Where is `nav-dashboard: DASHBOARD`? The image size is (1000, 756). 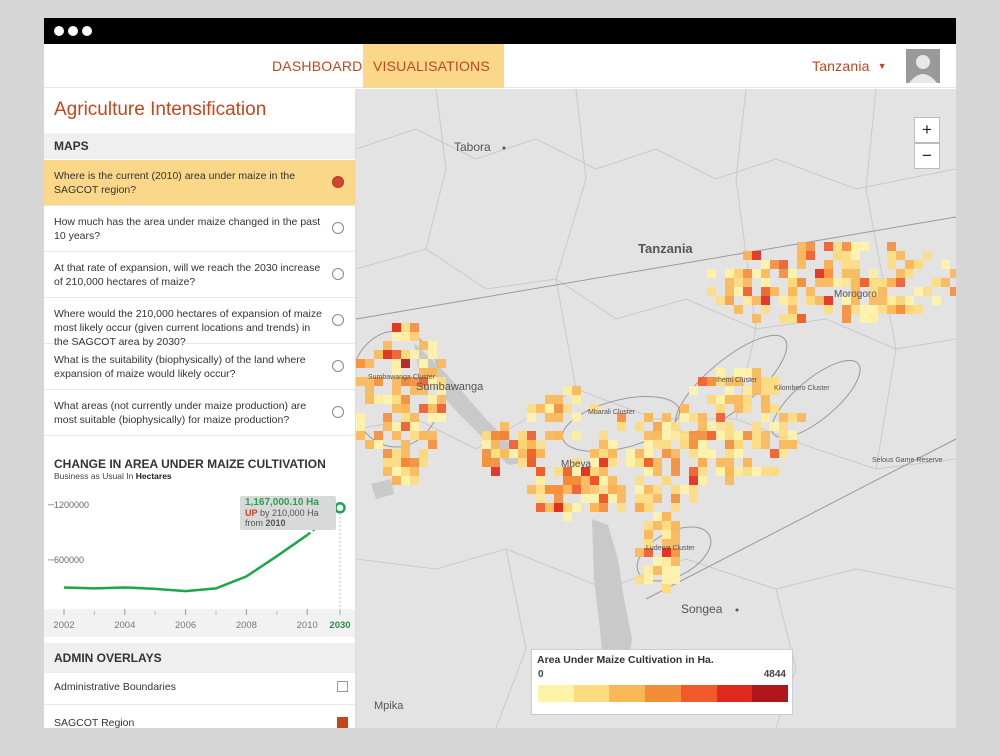
nav-dashboard: DASHBOARD is located at coordinates (317, 66).